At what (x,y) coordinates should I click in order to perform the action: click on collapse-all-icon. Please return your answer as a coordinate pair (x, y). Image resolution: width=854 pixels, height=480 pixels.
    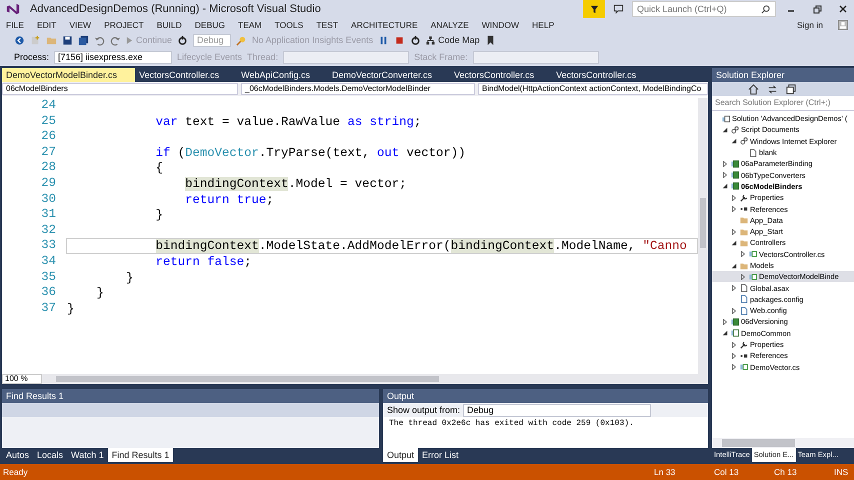
    Looking at the image, I should click on (791, 89).